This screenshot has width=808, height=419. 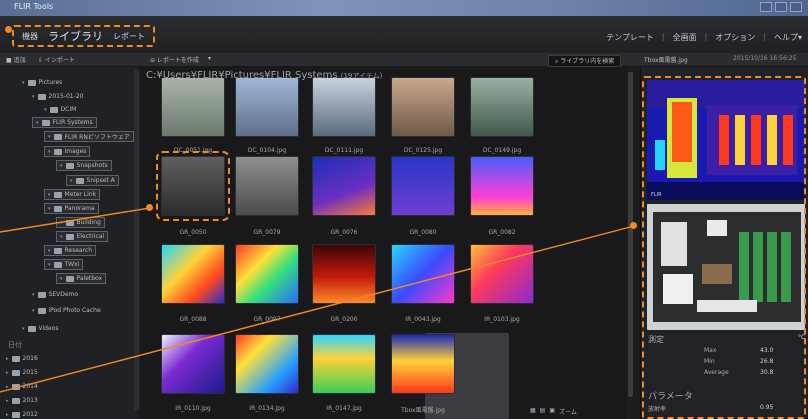 I want to click on callout-dot-preview, so click(x=633, y=225).